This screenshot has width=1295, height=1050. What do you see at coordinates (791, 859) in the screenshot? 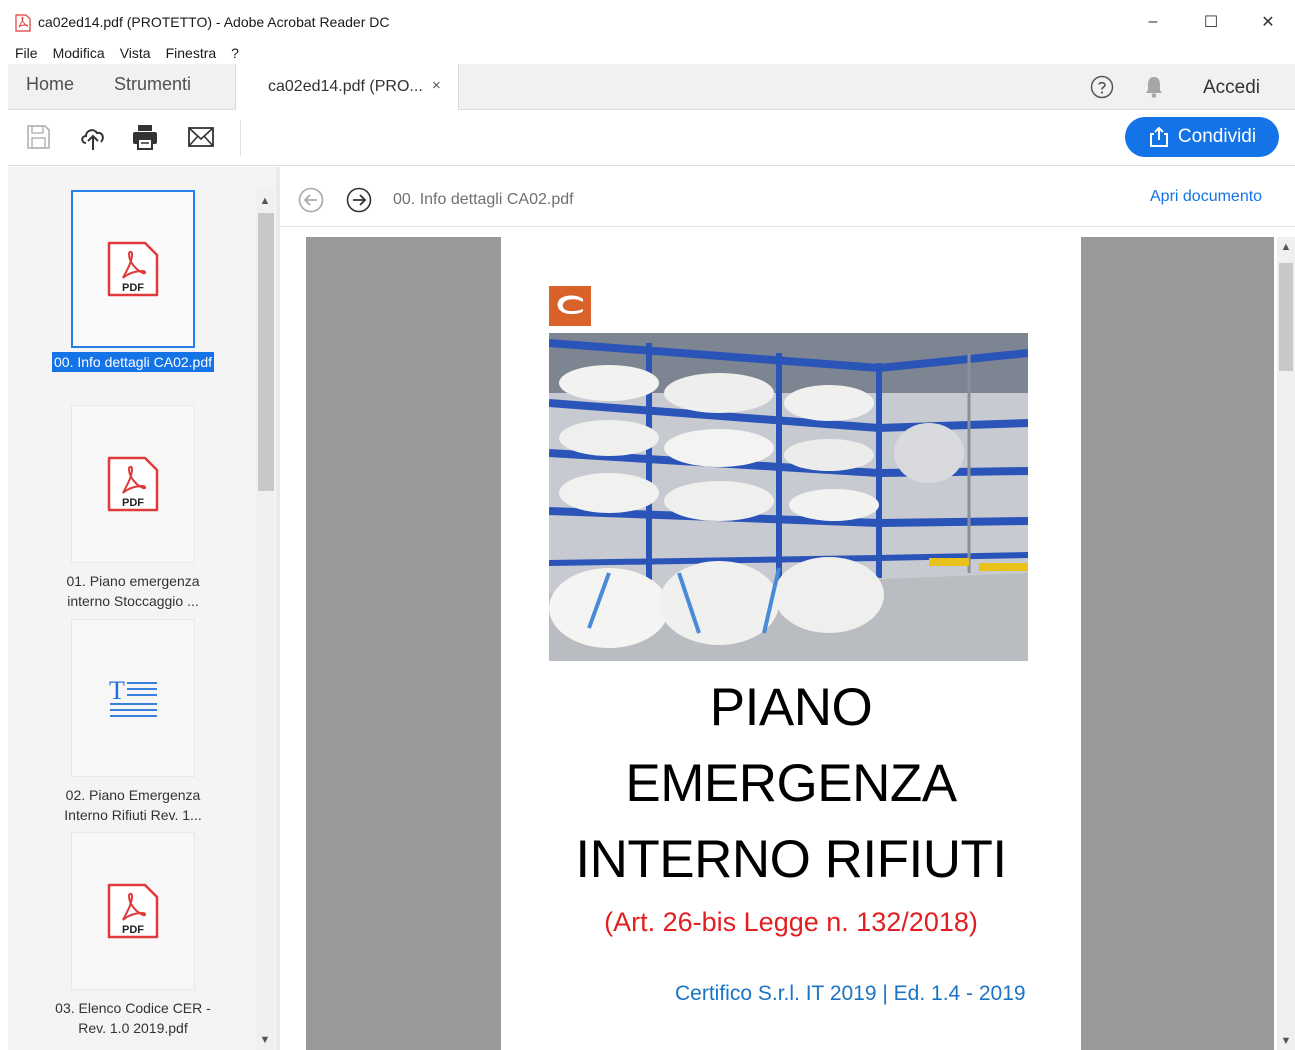
I see `document-title-line: INTERNO RIFIUTI` at bounding box center [791, 859].